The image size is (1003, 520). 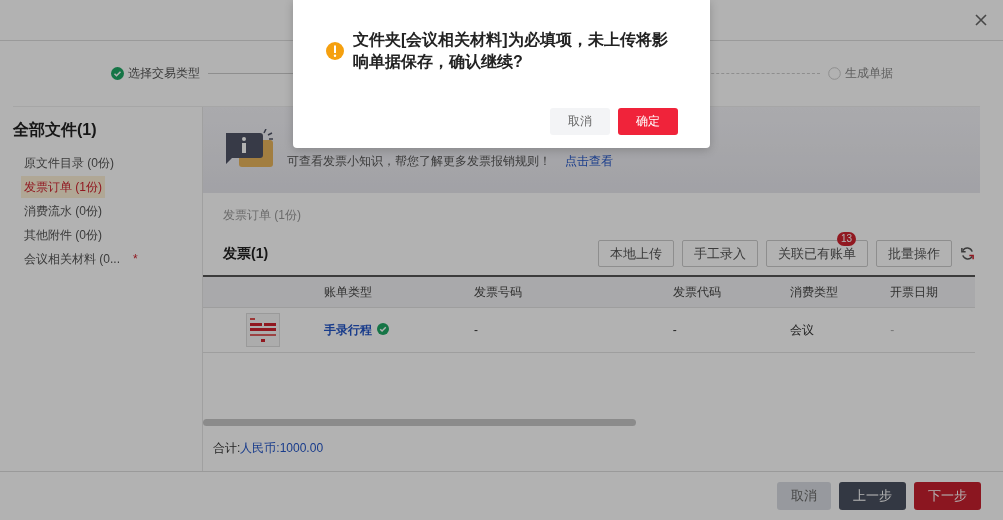 I want to click on toolbar-button: 手工录入, so click(x=720, y=253).